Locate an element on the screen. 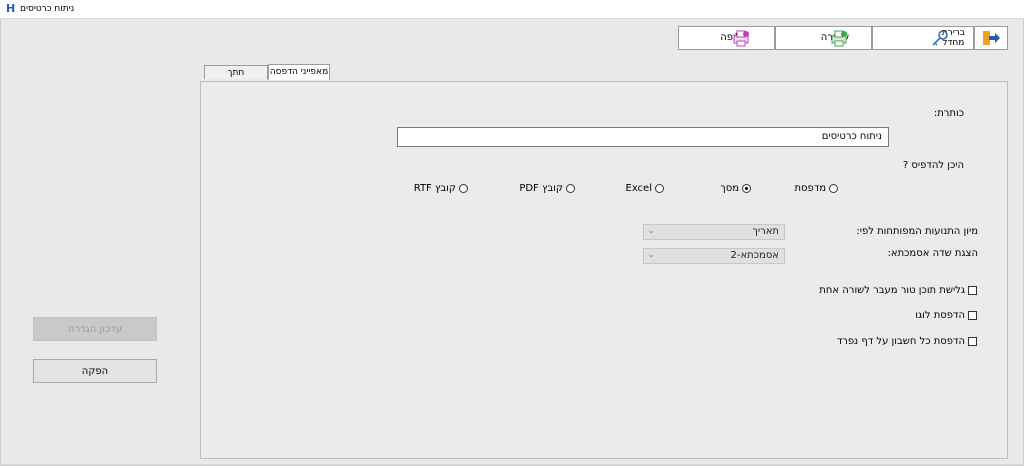  radio-pdf-label: קובץ PDF is located at coordinates (541, 188).